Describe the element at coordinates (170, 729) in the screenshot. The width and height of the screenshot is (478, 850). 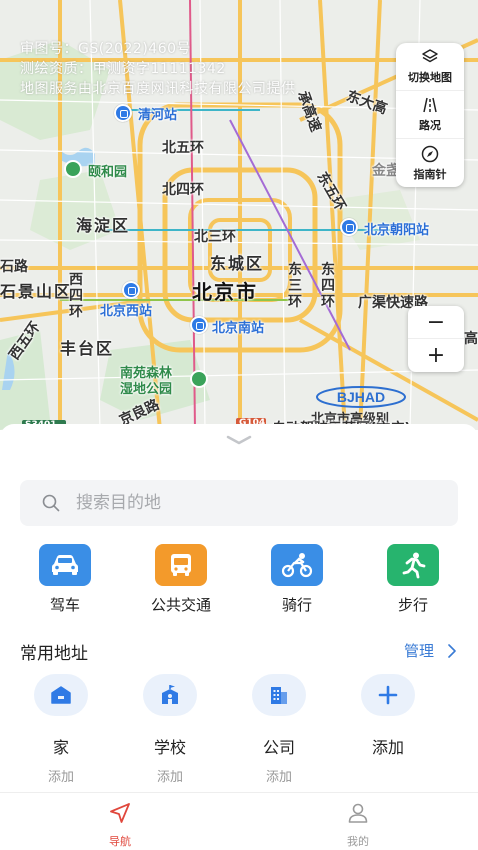
I see `address-school-button: 学校 添加` at that location.